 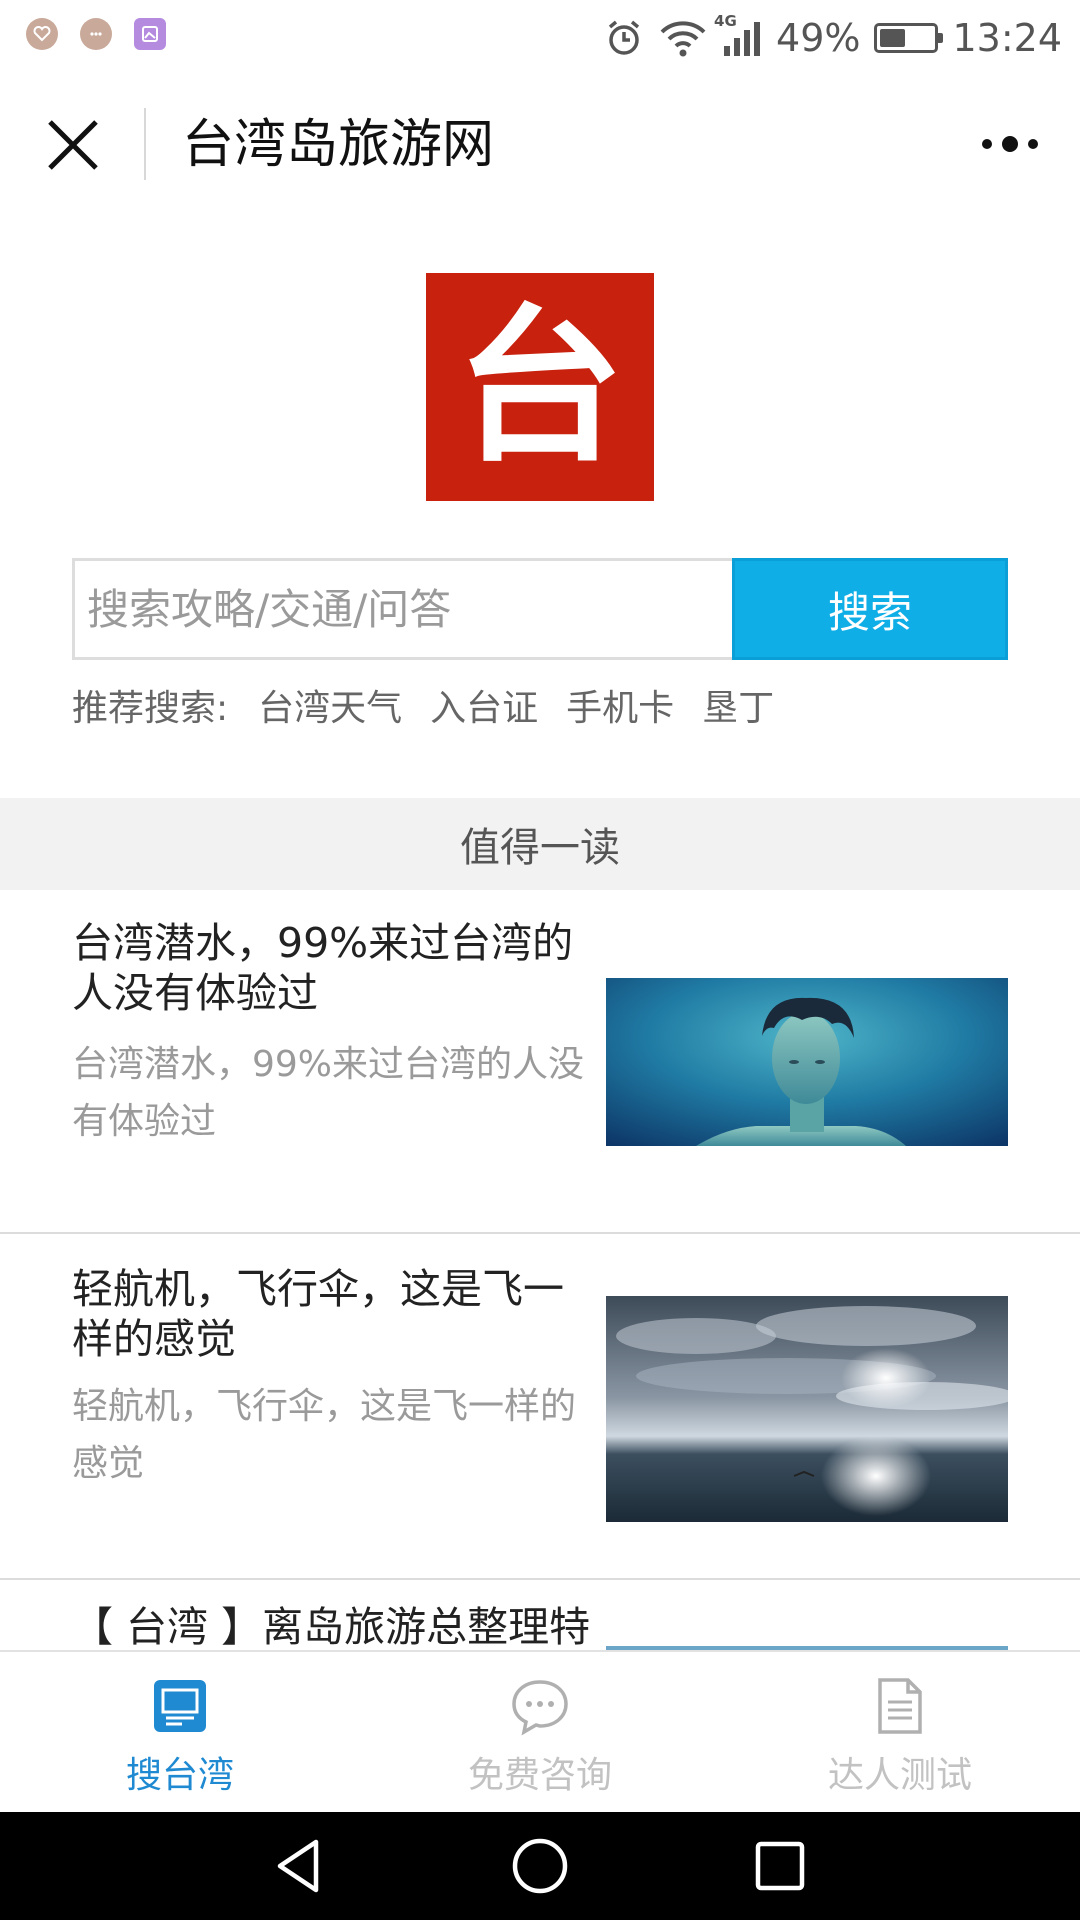 What do you see at coordinates (909, 38) in the screenshot?
I see `battery-icon` at bounding box center [909, 38].